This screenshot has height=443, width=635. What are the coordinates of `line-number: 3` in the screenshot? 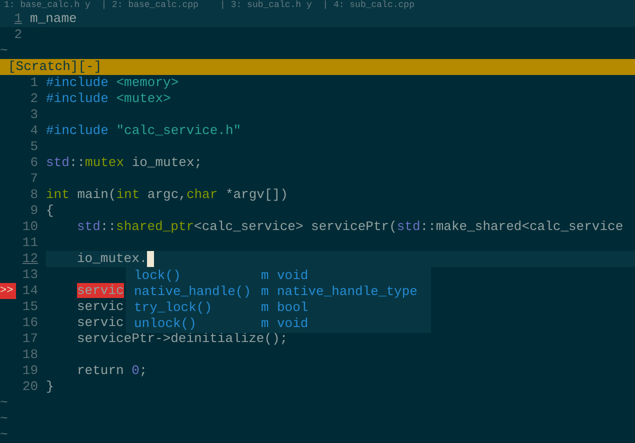 It's located at (33, 115).